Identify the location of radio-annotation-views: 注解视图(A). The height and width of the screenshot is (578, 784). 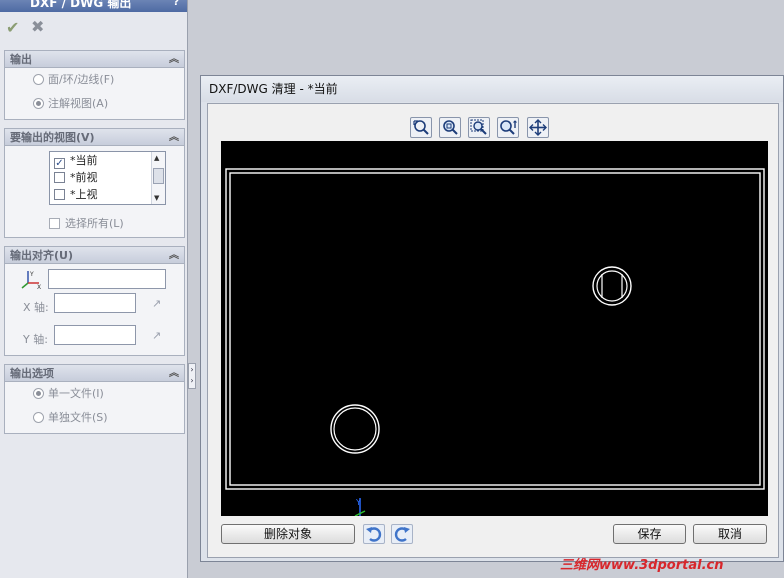
(70, 104).